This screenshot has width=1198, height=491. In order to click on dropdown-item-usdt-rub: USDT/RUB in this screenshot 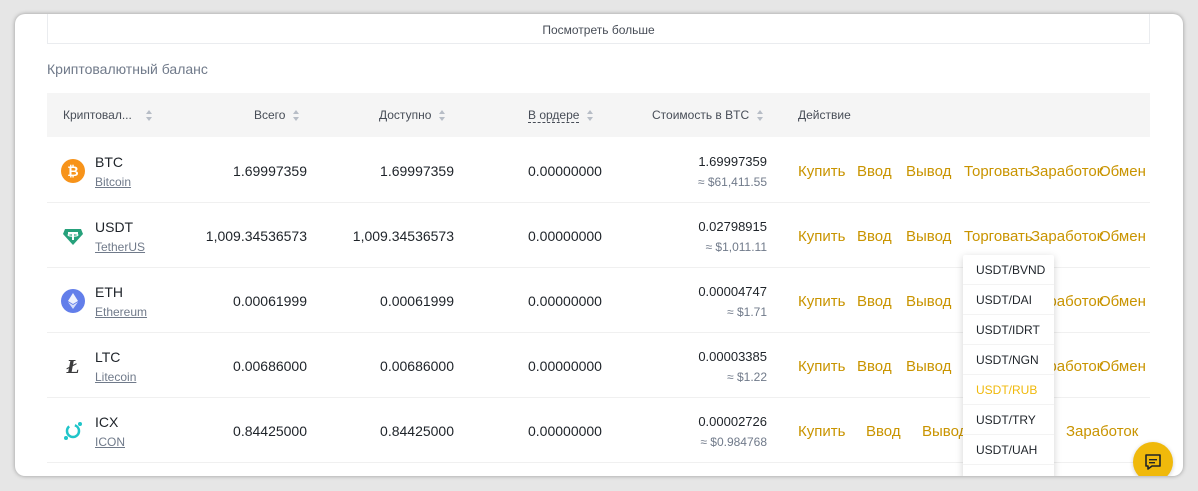, I will do `click(1008, 390)`.